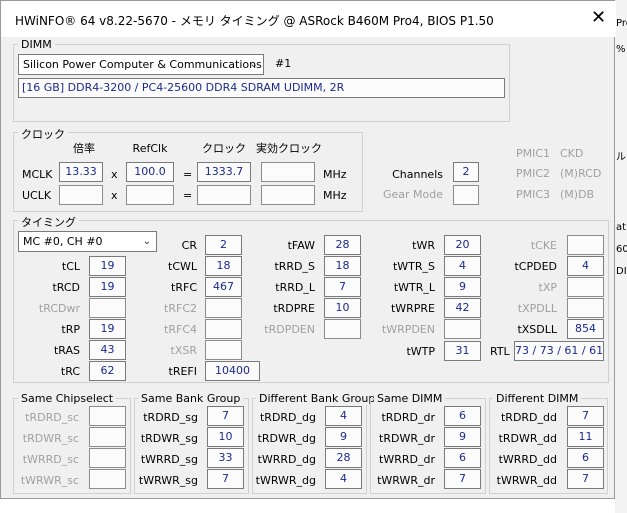 The height and width of the screenshot is (513, 627). I want to click on label-tRP: tRP, so click(70, 329).